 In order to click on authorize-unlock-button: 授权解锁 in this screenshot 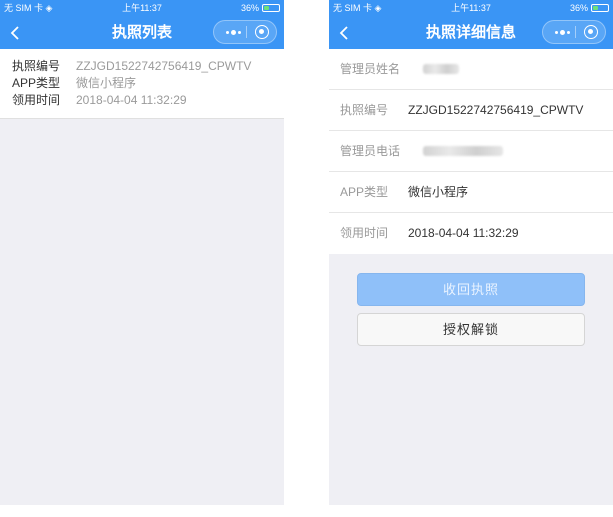, I will do `click(471, 329)`.